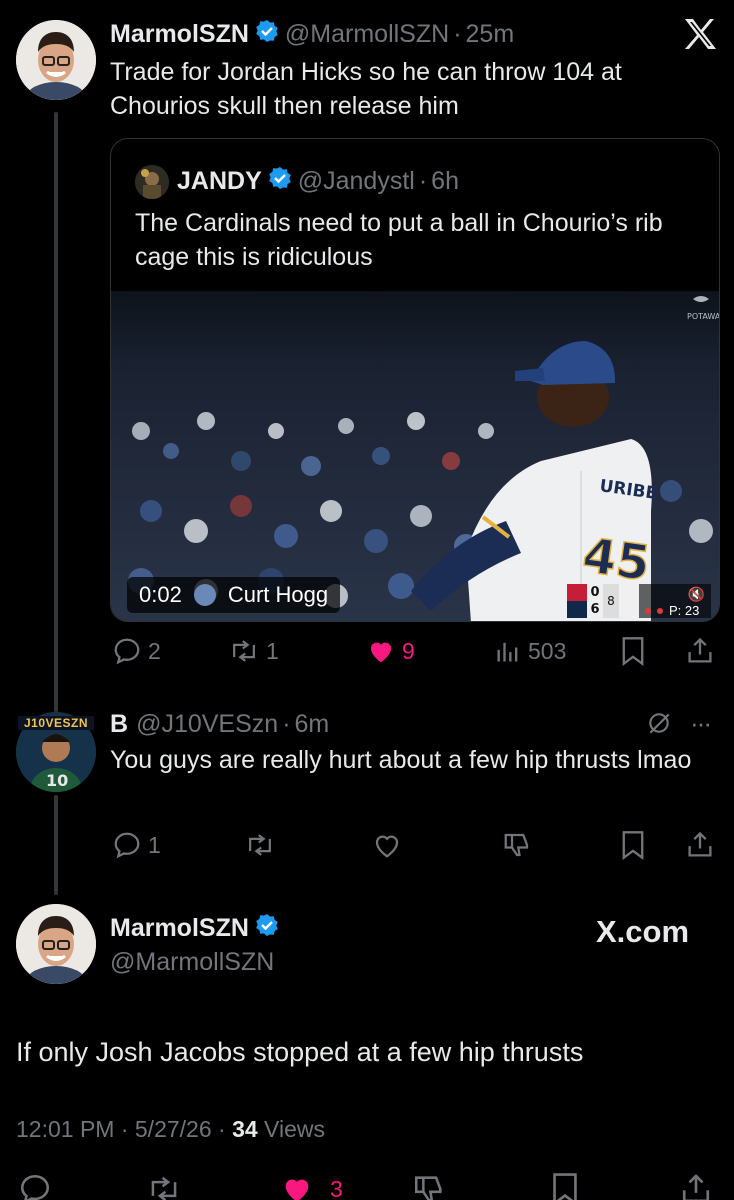  Describe the element at coordinates (245, 1129) in the screenshot. I see `views-count: 34` at that location.